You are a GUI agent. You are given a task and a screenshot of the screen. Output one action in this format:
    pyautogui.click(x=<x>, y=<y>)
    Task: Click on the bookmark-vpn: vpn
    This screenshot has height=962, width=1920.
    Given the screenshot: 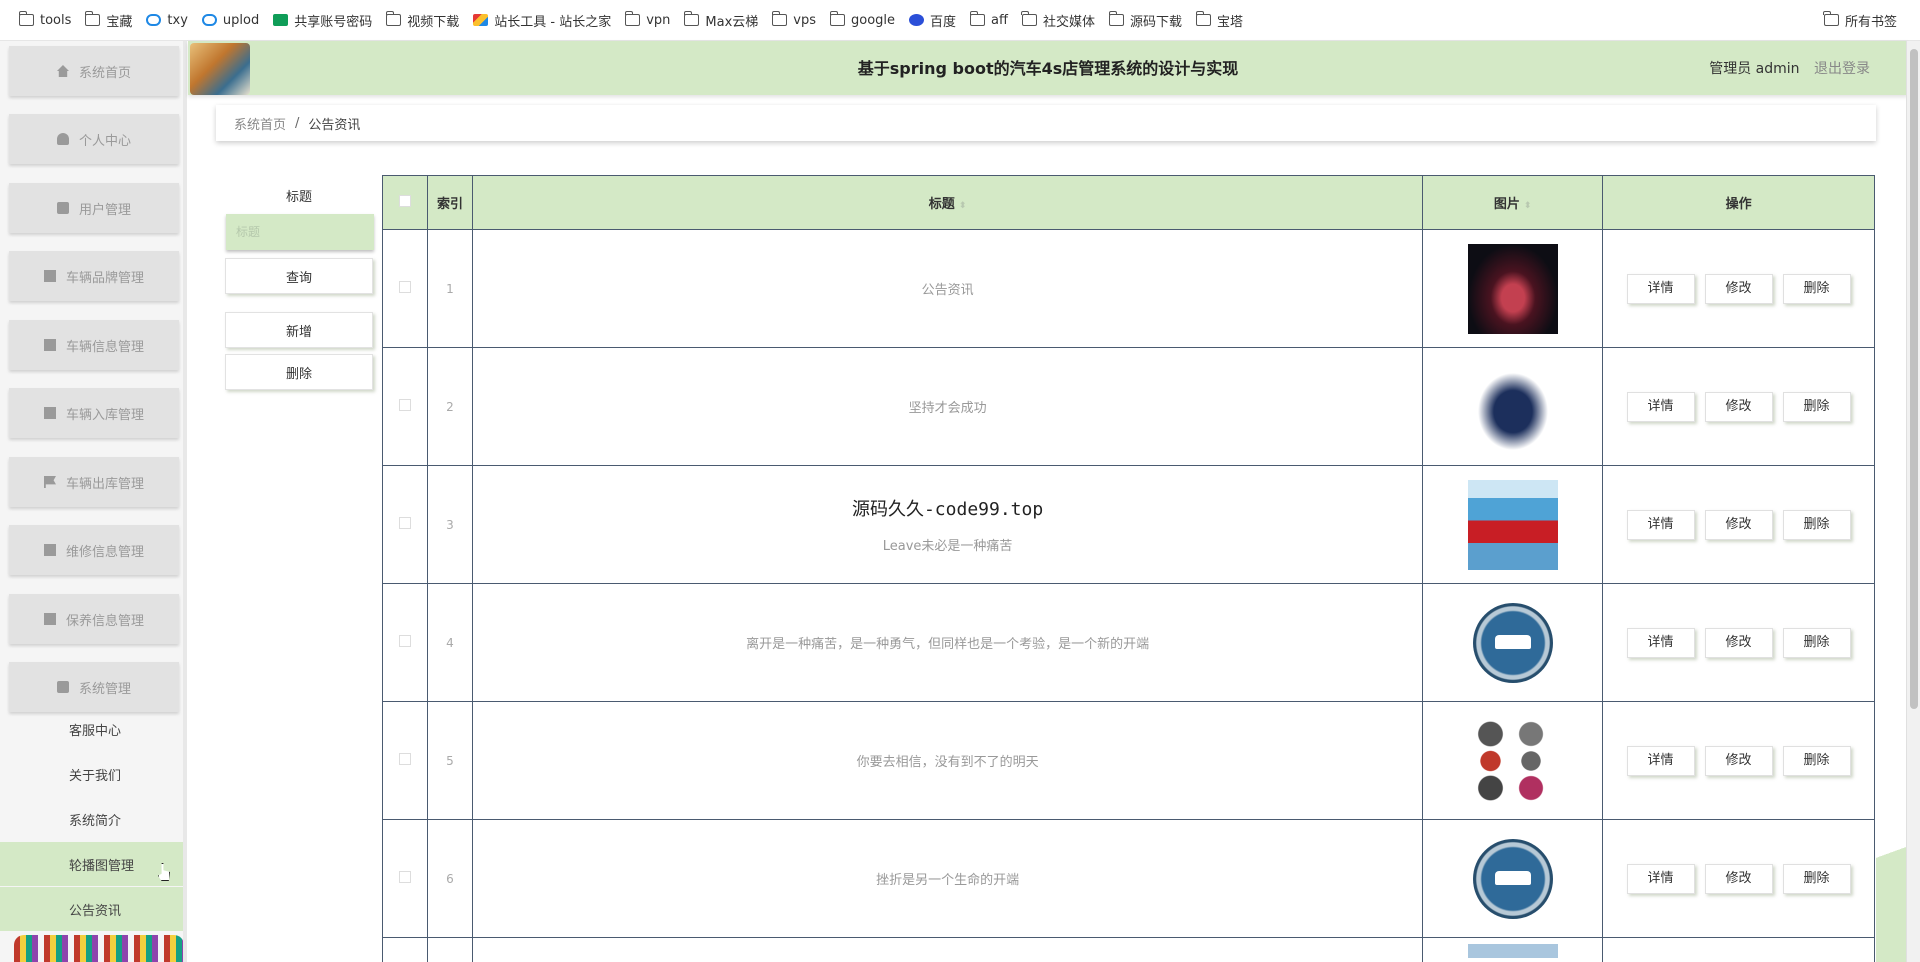 What is the action you would take?
    pyautogui.click(x=647, y=20)
    